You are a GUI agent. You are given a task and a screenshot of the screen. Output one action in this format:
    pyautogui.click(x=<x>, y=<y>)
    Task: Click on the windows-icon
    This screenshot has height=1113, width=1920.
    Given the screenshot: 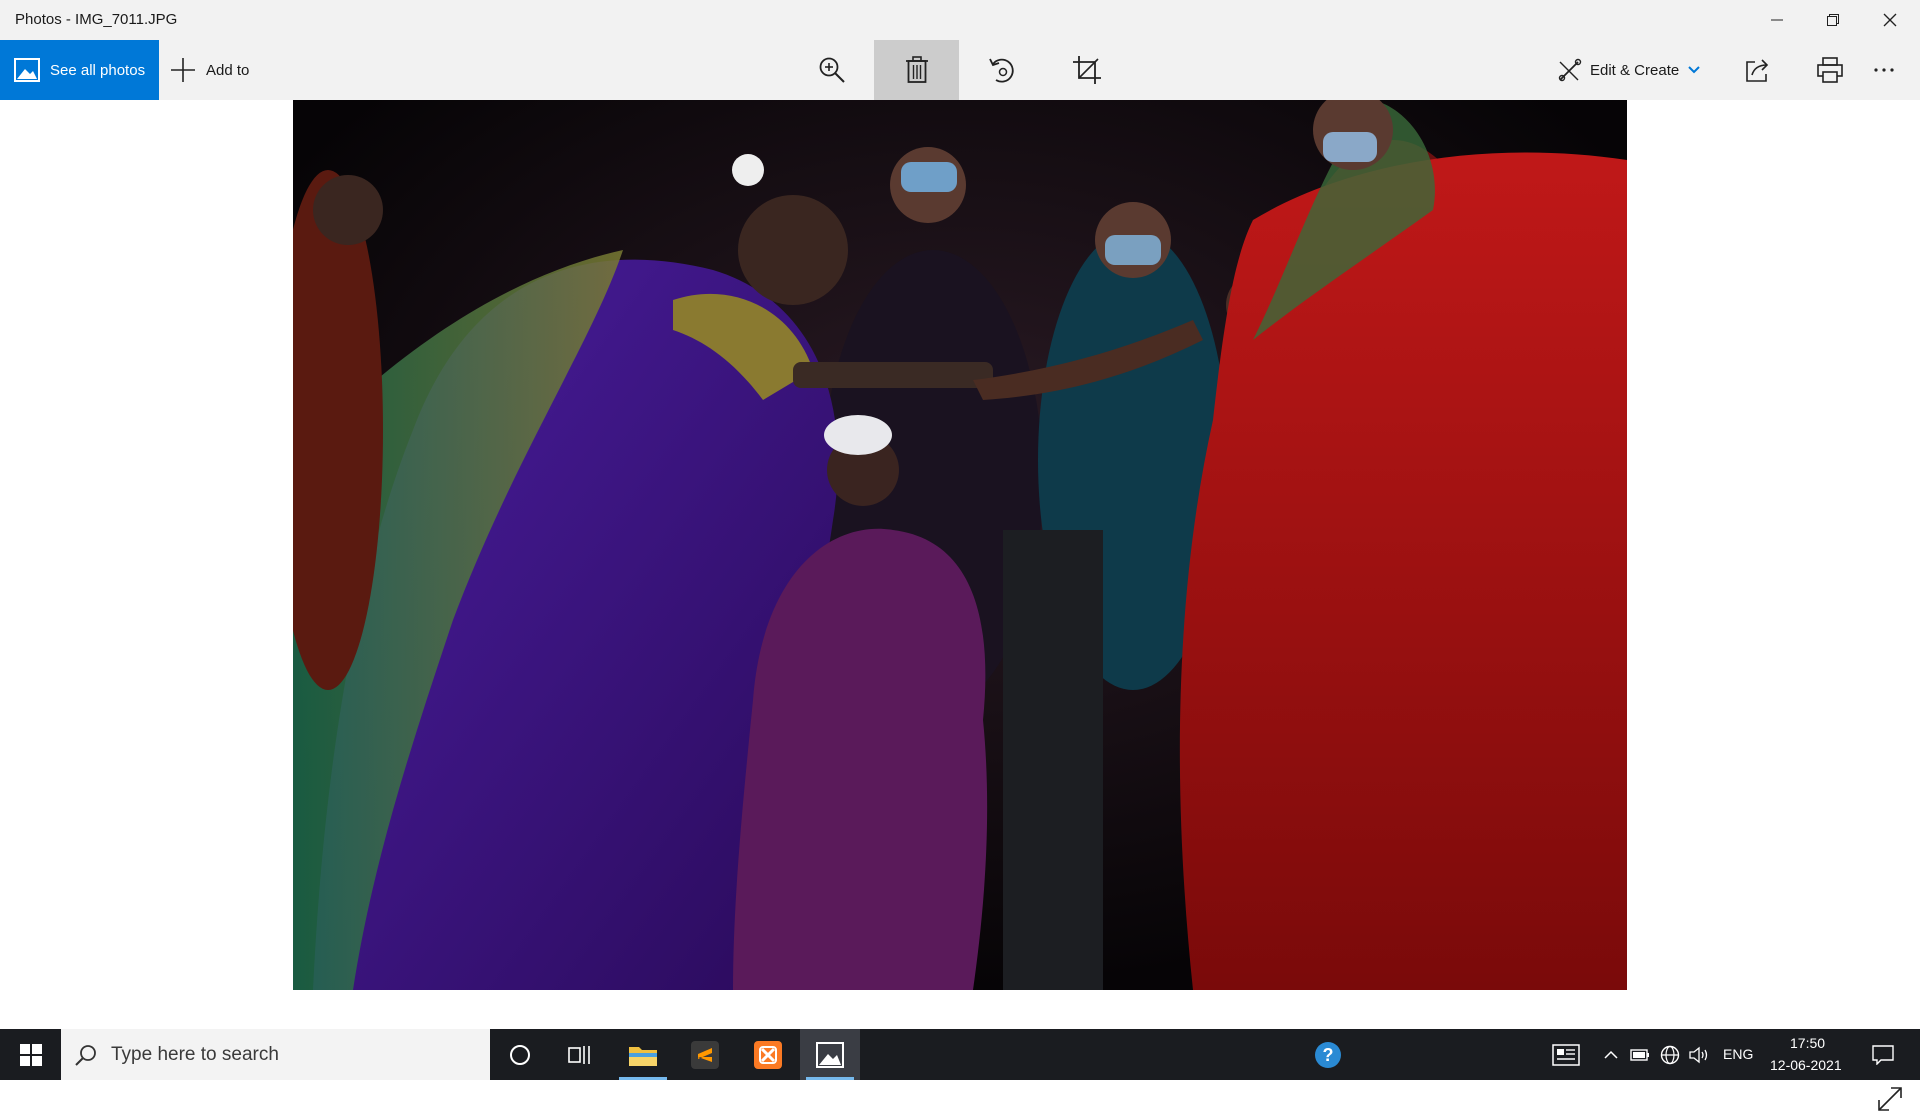 What is the action you would take?
    pyautogui.click(x=30, y=1054)
    